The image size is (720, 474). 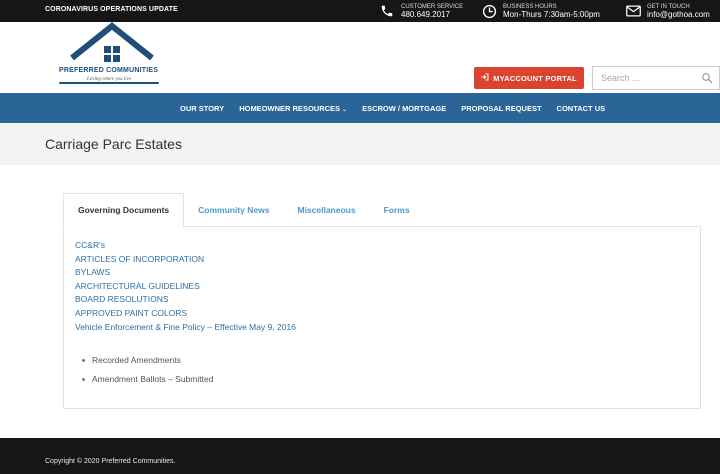 I want to click on phone-icon, so click(x=387, y=11).